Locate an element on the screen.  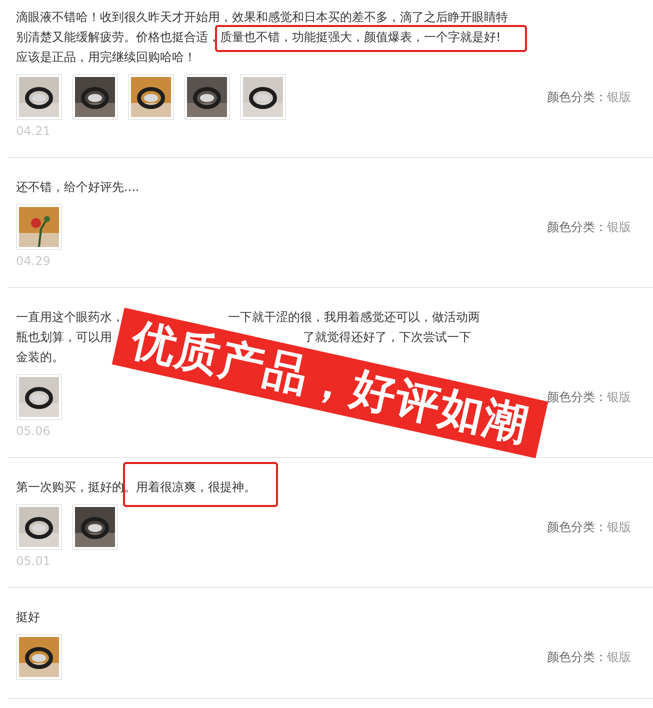
review-text: 了就觉得还好了，下次尝试一下 is located at coordinates (387, 337).